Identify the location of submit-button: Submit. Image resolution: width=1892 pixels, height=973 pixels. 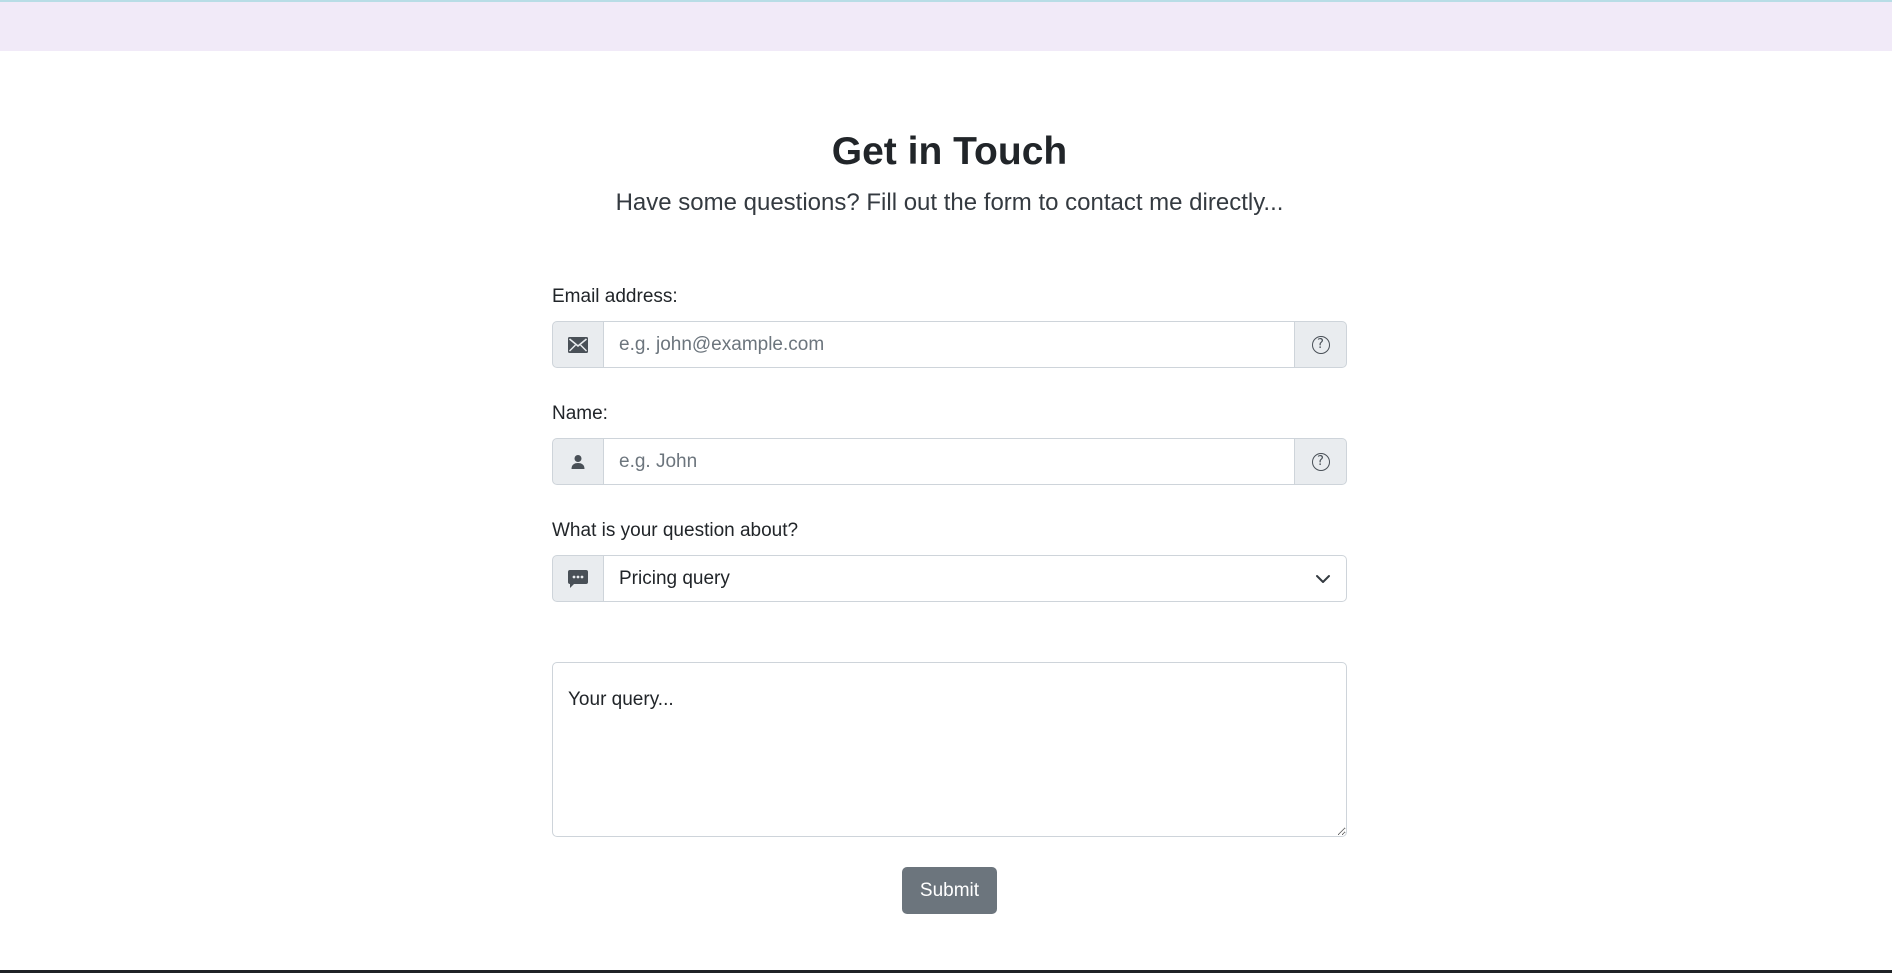
(949, 890).